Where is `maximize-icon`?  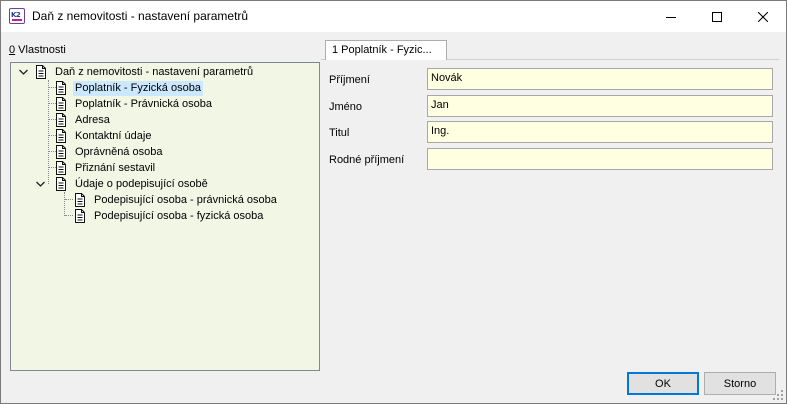 maximize-icon is located at coordinates (717, 16).